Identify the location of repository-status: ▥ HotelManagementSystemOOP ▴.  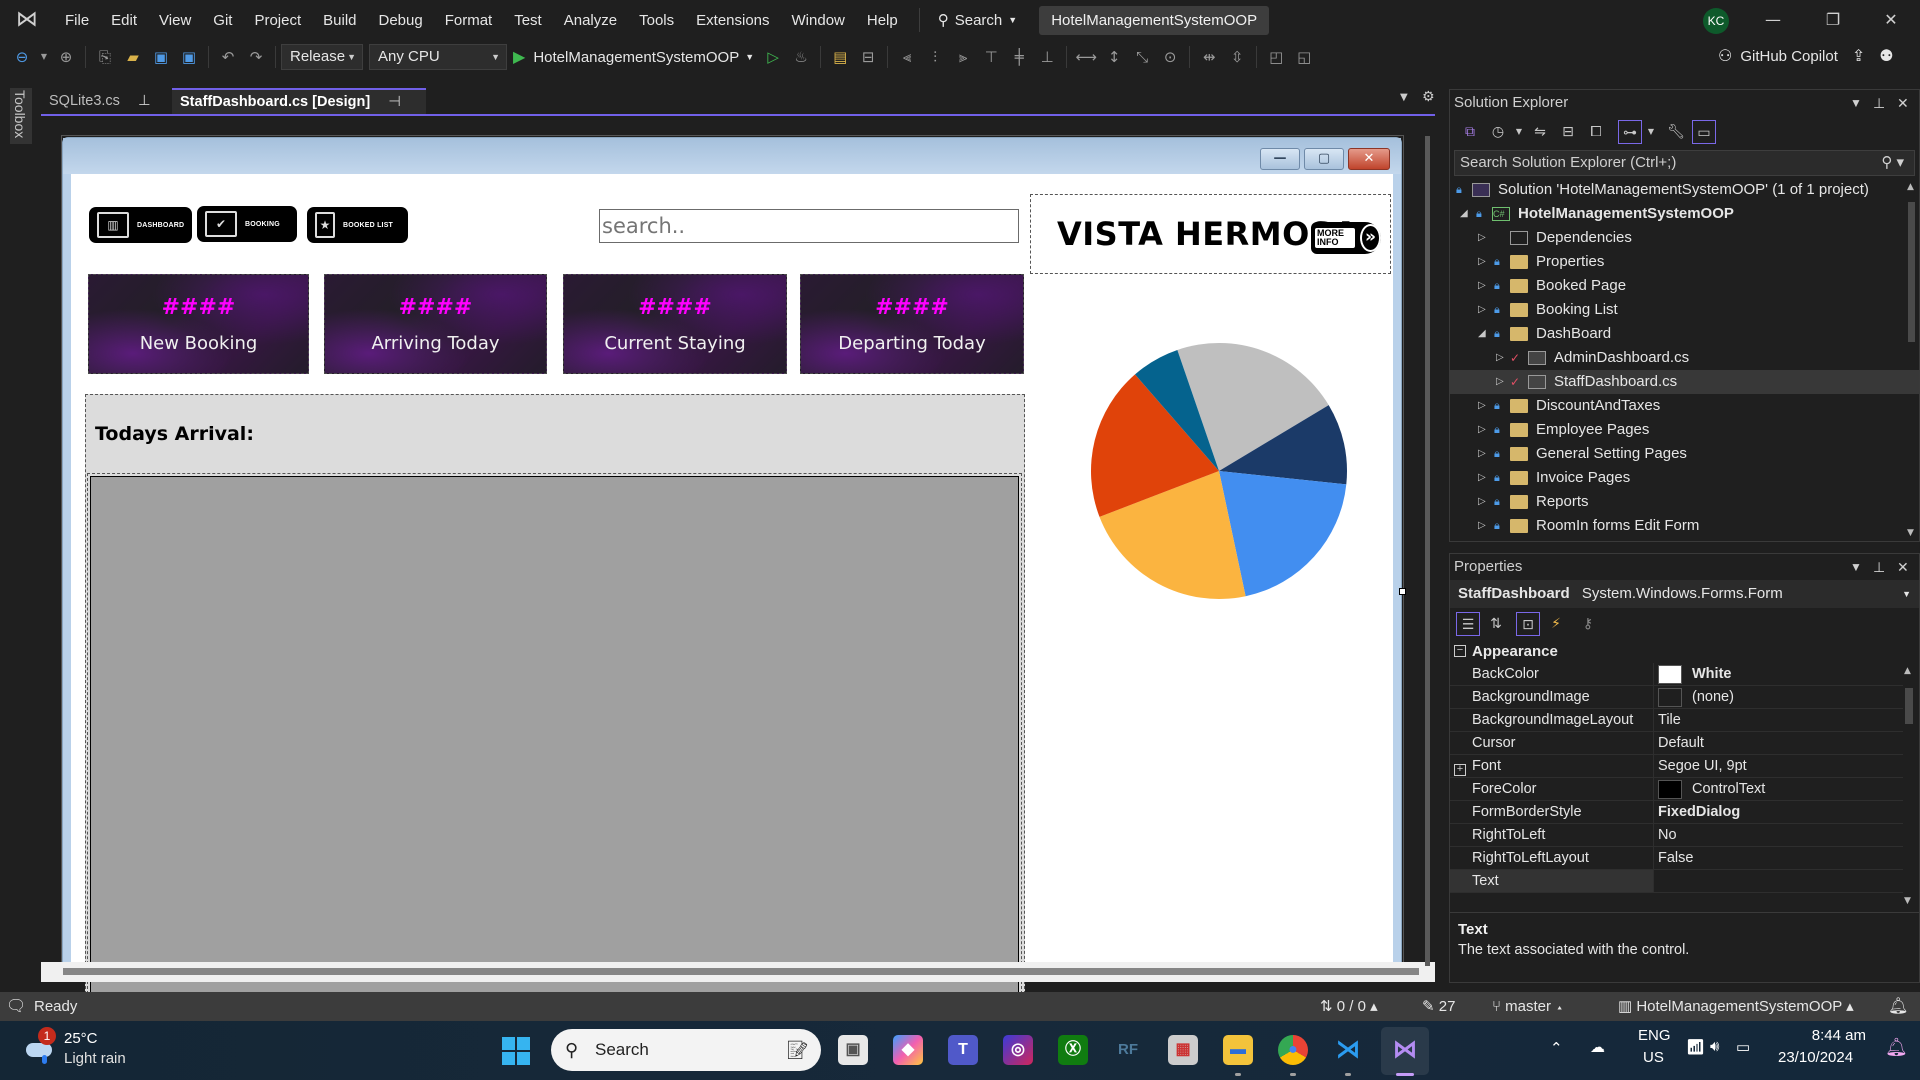
(1736, 1006).